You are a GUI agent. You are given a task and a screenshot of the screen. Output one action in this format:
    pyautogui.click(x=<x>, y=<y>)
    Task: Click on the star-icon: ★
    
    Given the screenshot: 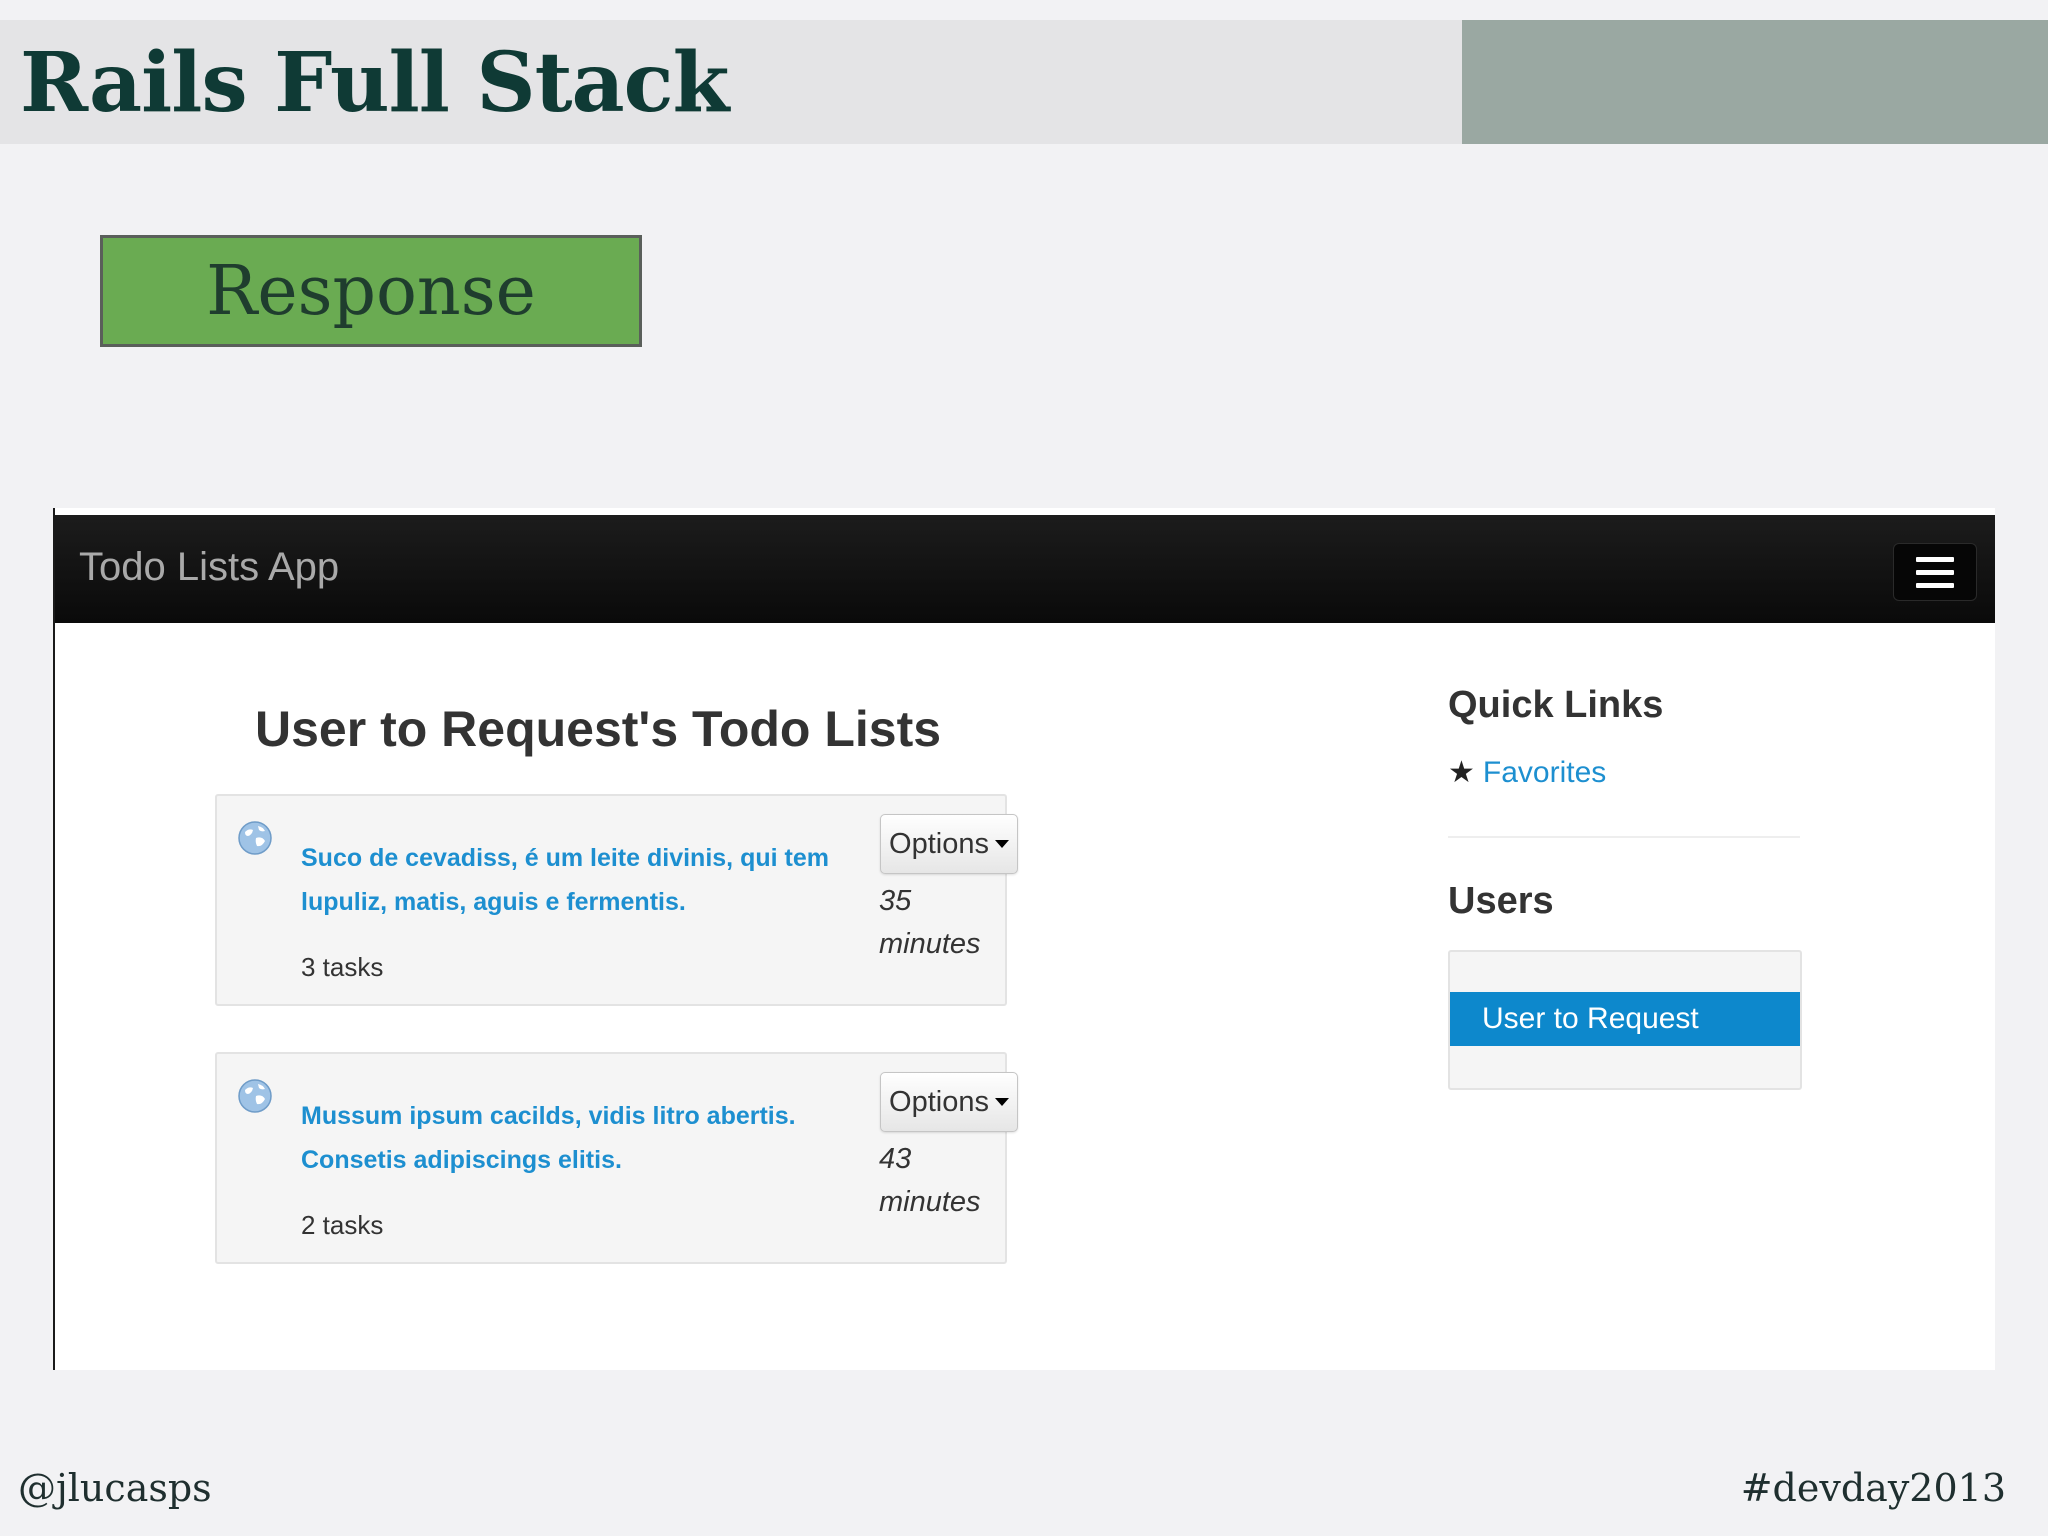 What is the action you would take?
    pyautogui.click(x=1461, y=772)
    